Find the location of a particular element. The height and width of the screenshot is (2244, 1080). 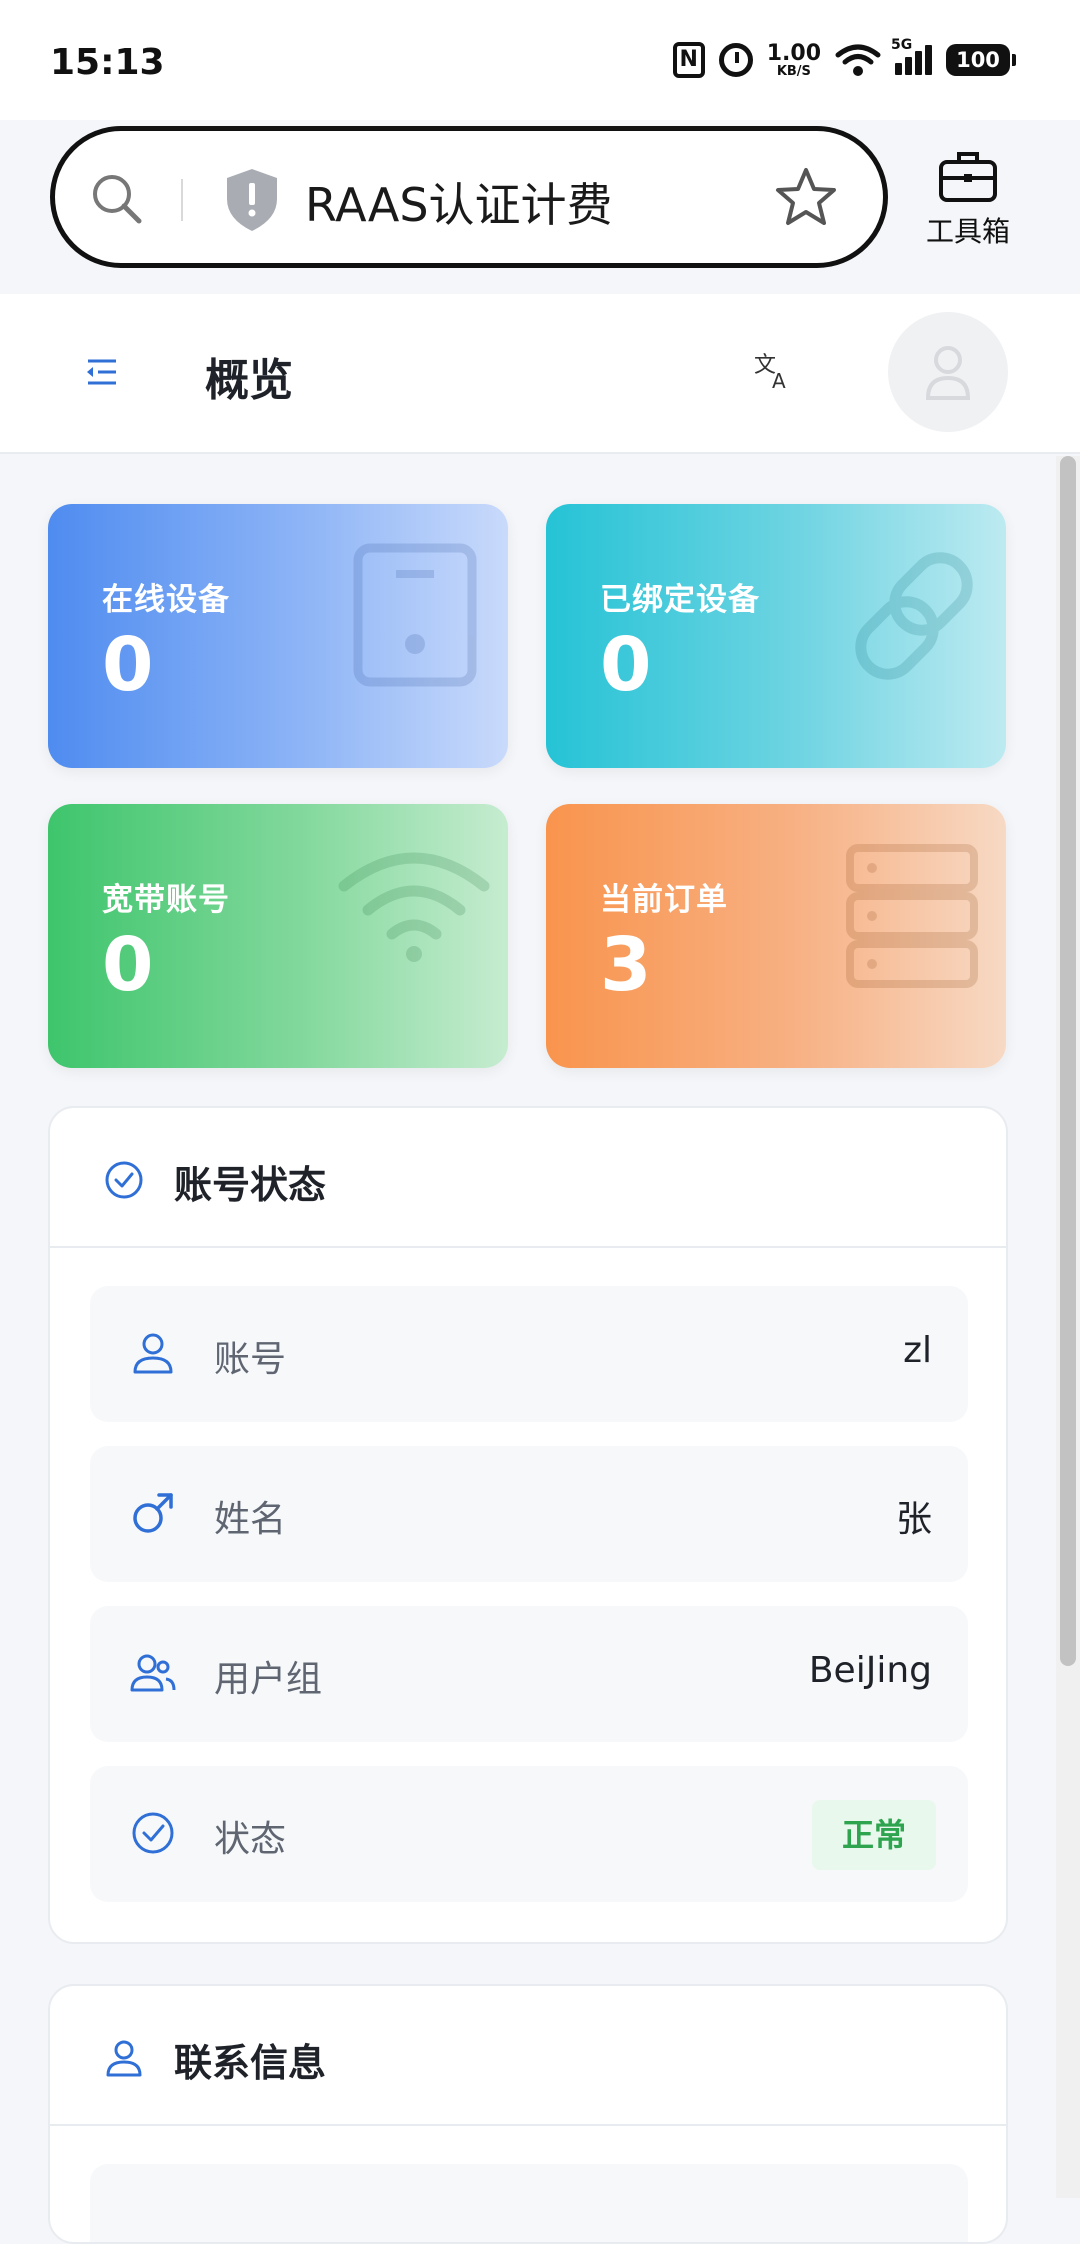

scrollbar-thumb is located at coordinates (1068, 1061).